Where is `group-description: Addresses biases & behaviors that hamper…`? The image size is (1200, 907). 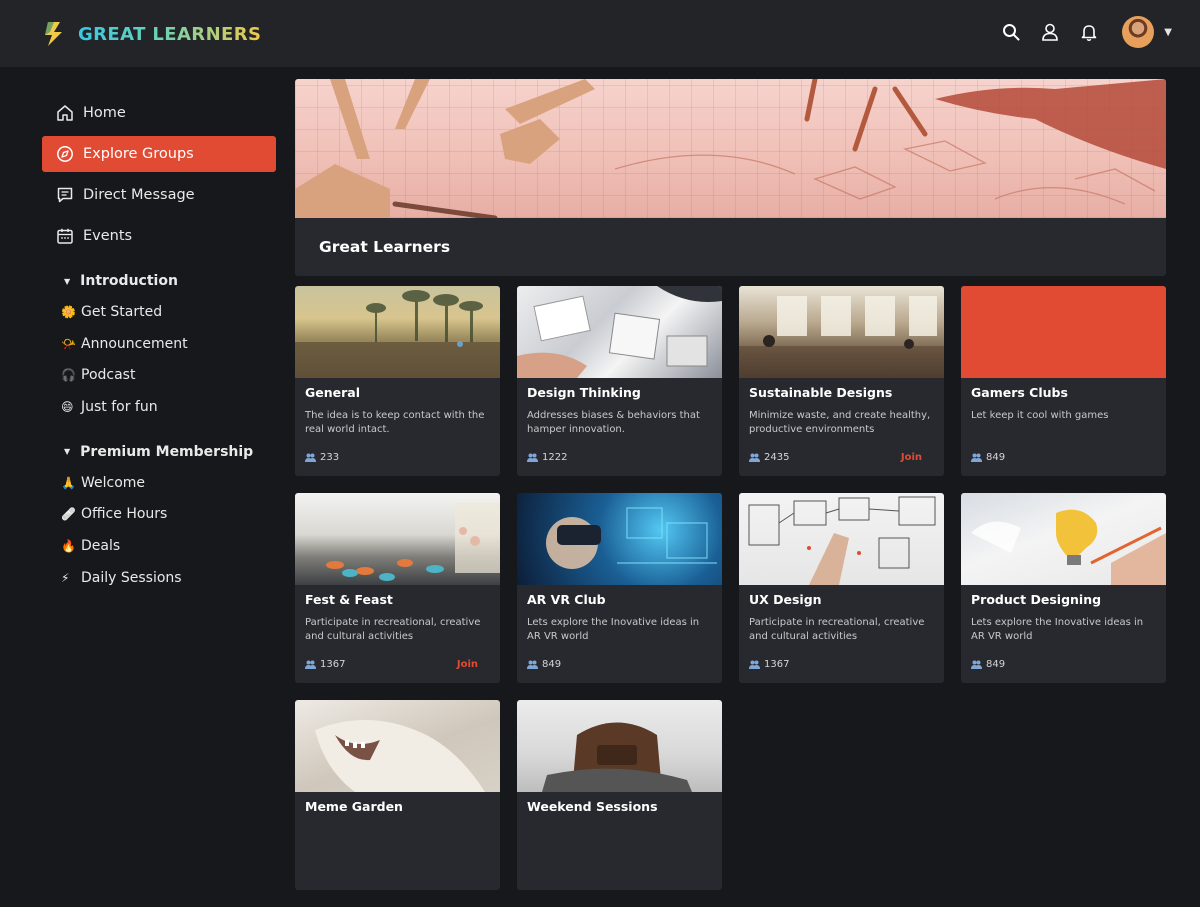
group-description: Addresses biases & behaviors that hamper… is located at coordinates (613, 422).